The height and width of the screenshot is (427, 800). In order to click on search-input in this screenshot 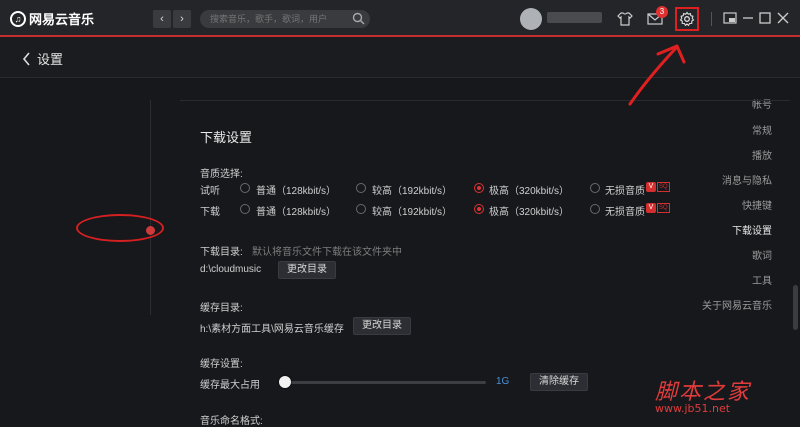, I will do `click(285, 19)`.